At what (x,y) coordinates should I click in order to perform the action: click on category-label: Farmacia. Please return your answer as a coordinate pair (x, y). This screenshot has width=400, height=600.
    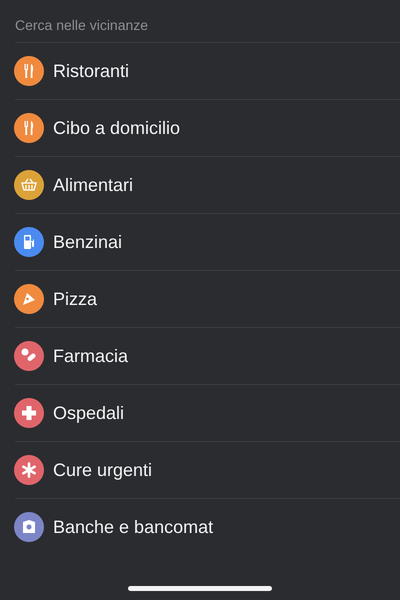
    Looking at the image, I should click on (90, 356).